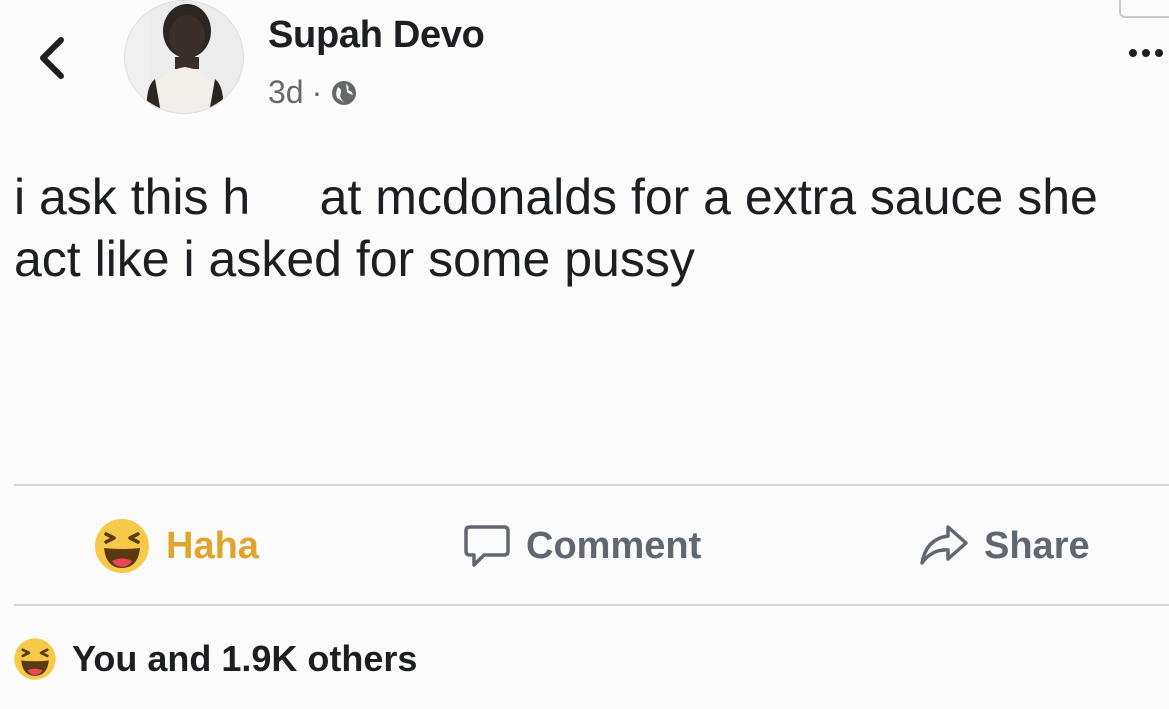 Image resolution: width=1169 pixels, height=709 pixels. What do you see at coordinates (245, 658) in the screenshot?
I see `reactions-summary-text: You and 1.9K others` at bounding box center [245, 658].